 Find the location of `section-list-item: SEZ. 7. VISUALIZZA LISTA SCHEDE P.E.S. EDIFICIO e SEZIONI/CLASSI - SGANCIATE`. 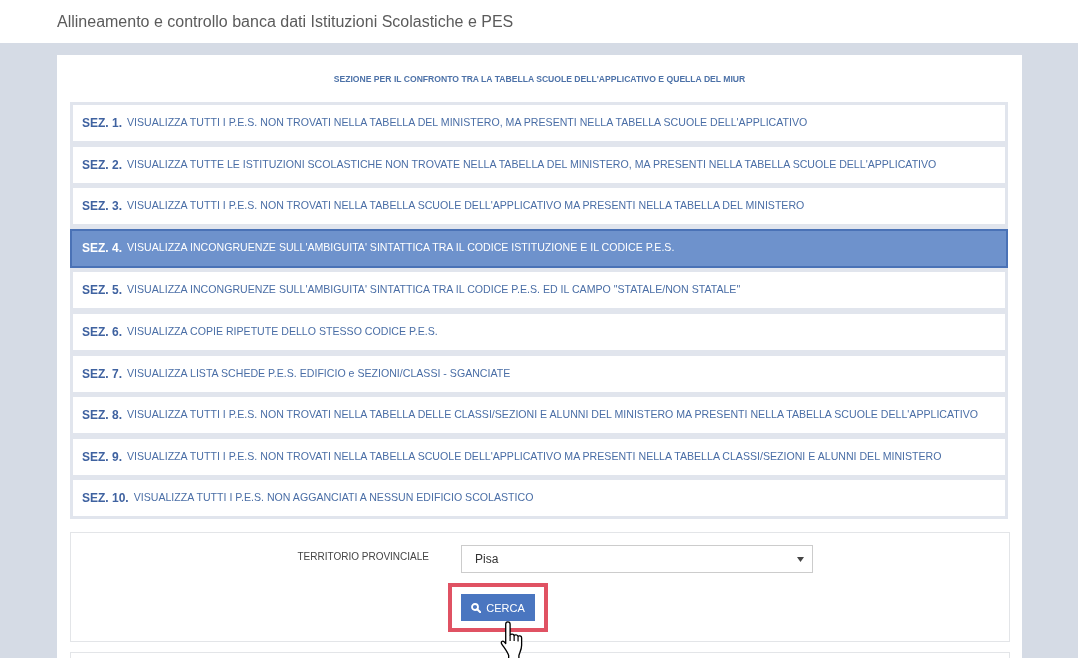

section-list-item: SEZ. 7. VISUALIZZA LISTA SCHEDE P.E.S. EDIFICIO e SEZIONI/CLASSI - SGANCIATE is located at coordinates (539, 373).